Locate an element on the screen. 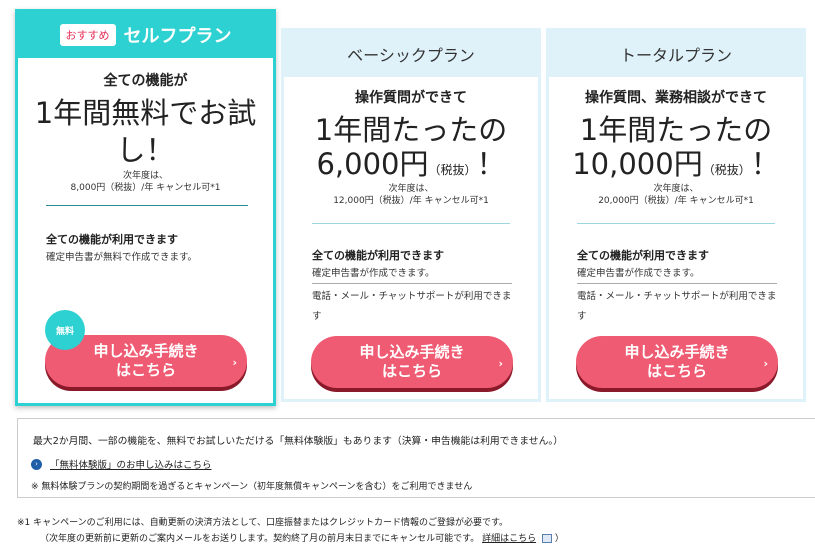 The height and width of the screenshot is (549, 815). next-year-price: 8,000円（税抜）/年 キャンセル可*1 is located at coordinates (145, 188).